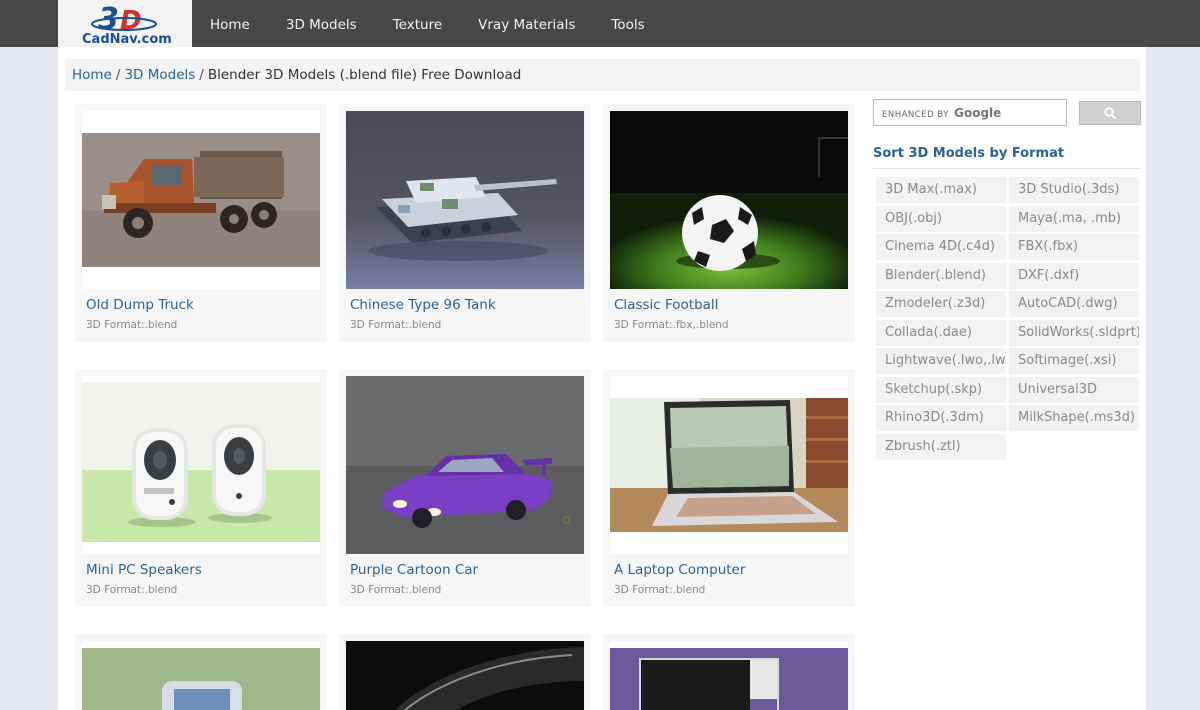 The image size is (1200, 710). Describe the element at coordinates (526, 23) in the screenshot. I see `nav-vray-materials: Vray Materials` at that location.